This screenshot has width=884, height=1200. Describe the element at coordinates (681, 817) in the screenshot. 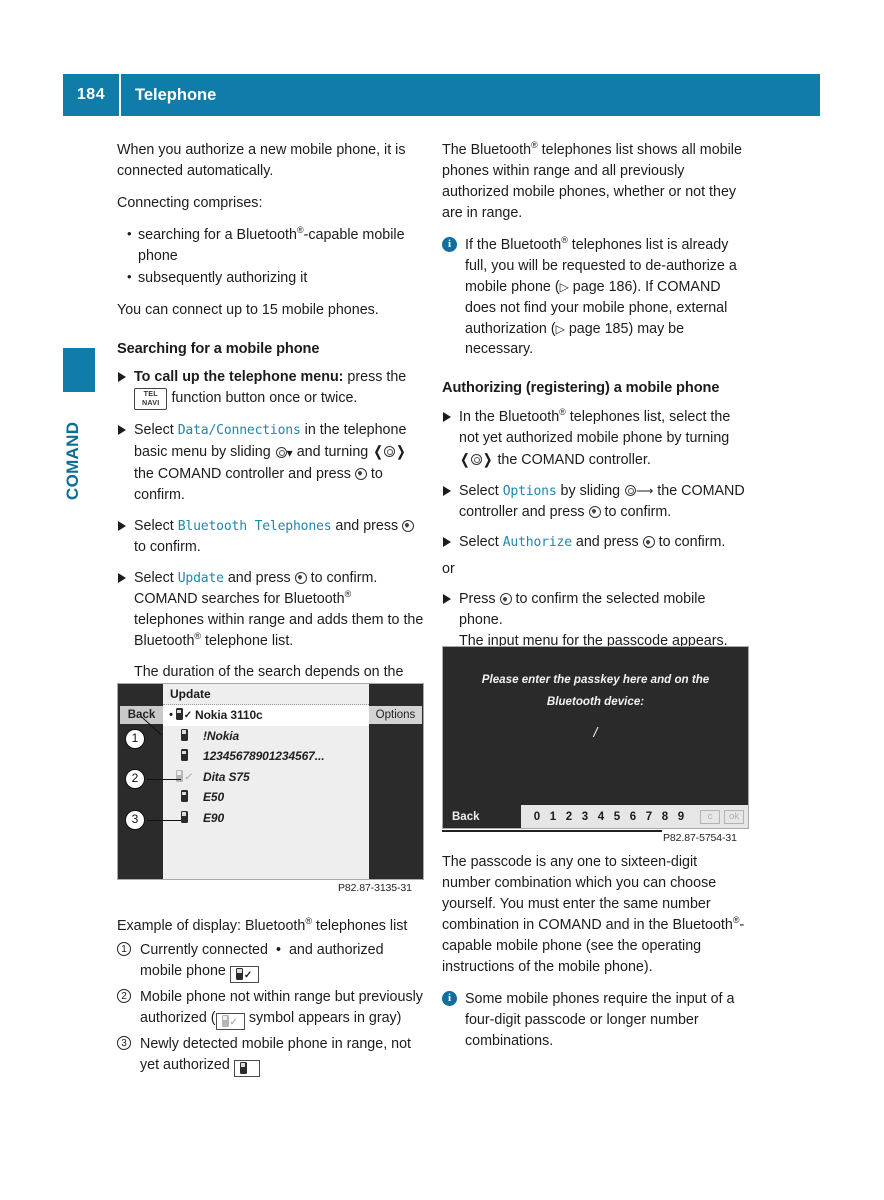

I see `digit-key: 9` at that location.